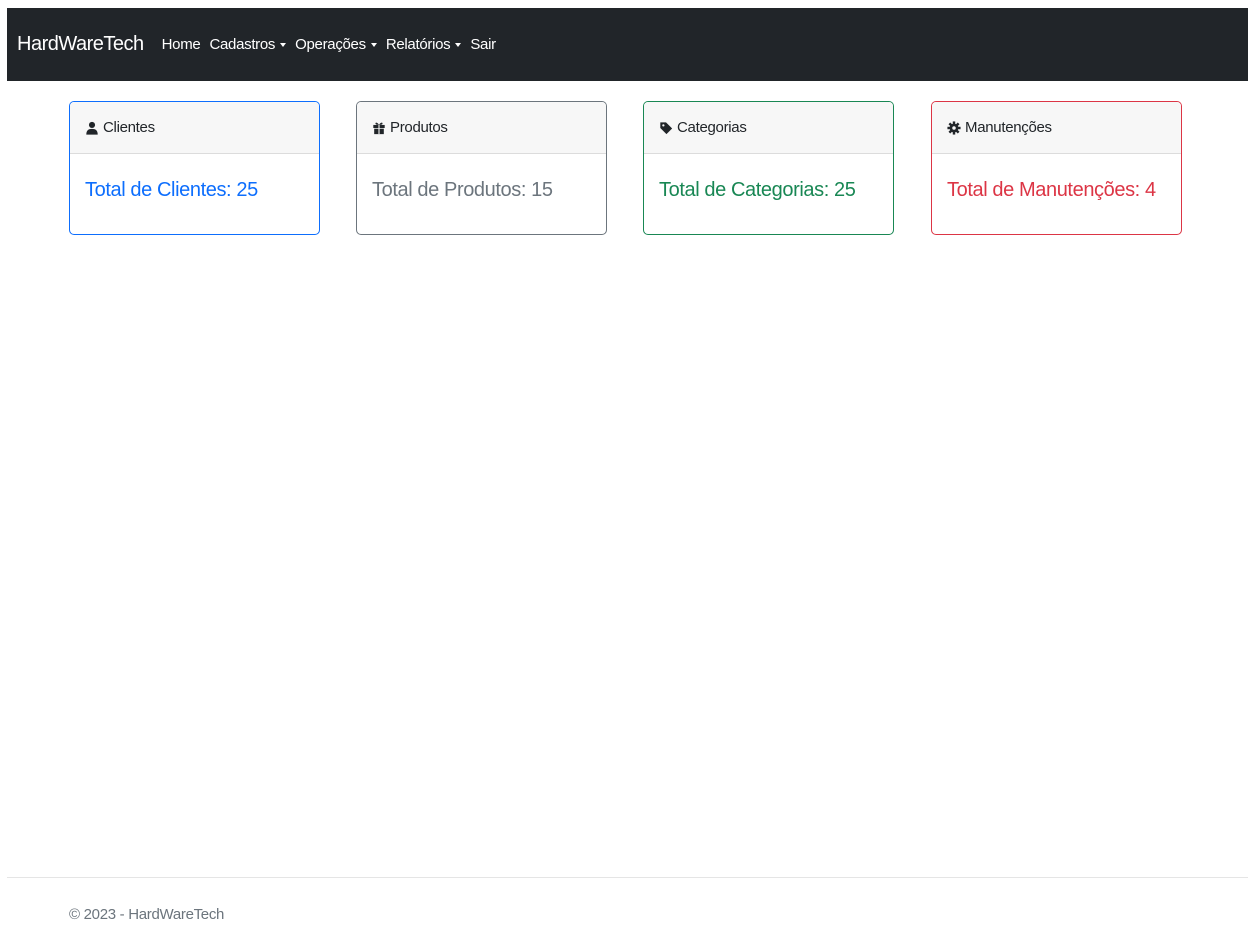  Describe the element at coordinates (712, 127) in the screenshot. I see `card-title: Categorias` at that location.